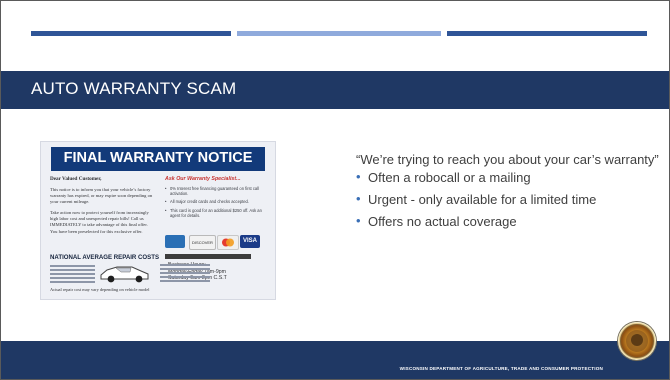 This screenshot has height=380, width=670. What do you see at coordinates (208, 256) in the screenshot?
I see `redacted-phone-bar` at bounding box center [208, 256].